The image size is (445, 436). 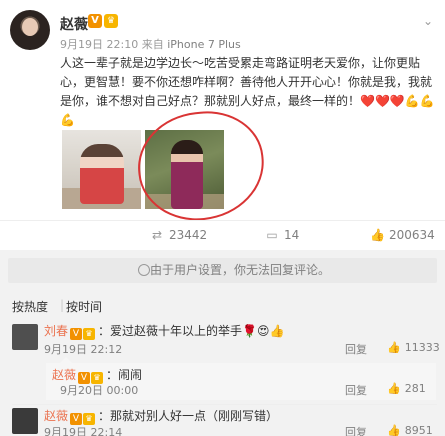 What do you see at coordinates (422, 347) in the screenshot?
I see `comment-like-count: 11333` at bounding box center [422, 347].